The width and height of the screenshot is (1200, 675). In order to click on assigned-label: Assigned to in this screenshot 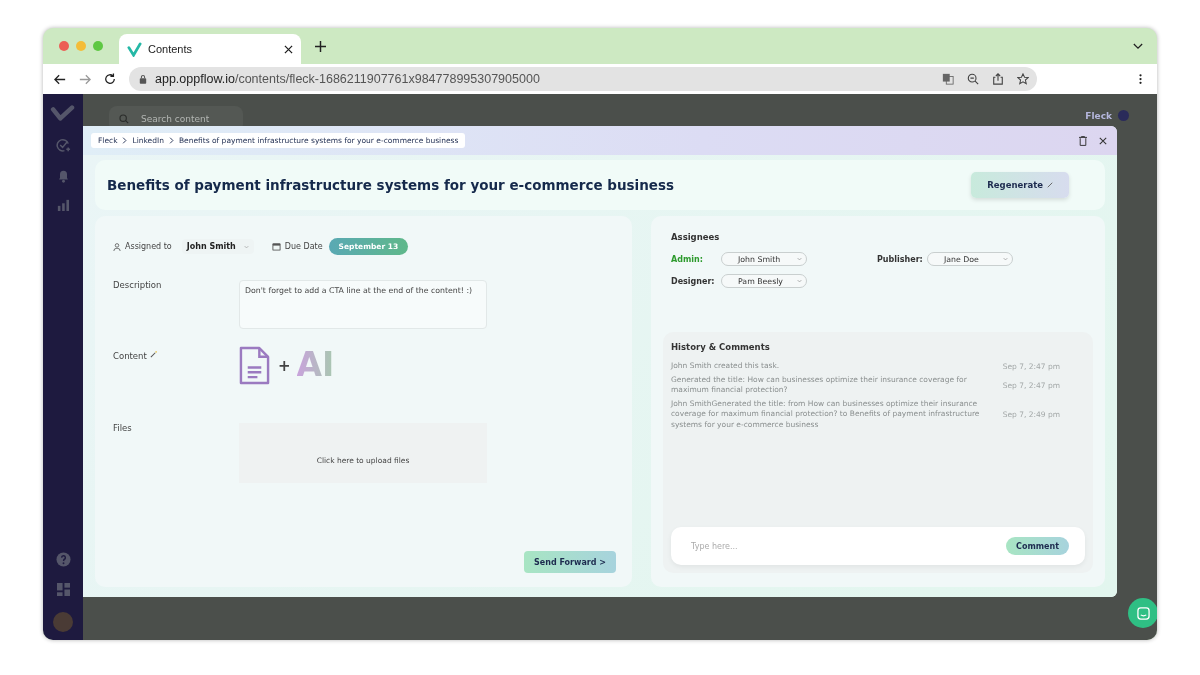, I will do `click(148, 246)`.